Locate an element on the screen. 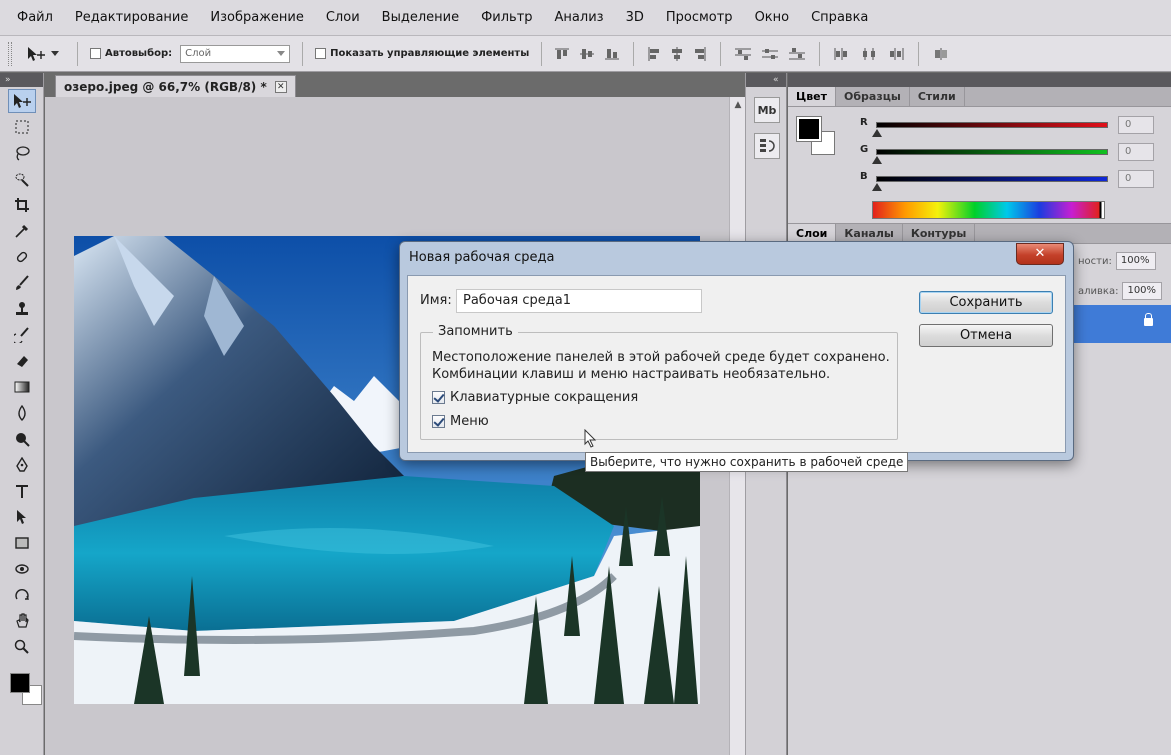 This screenshot has width=1171, height=755. auto-align-icon is located at coordinates (941, 54).